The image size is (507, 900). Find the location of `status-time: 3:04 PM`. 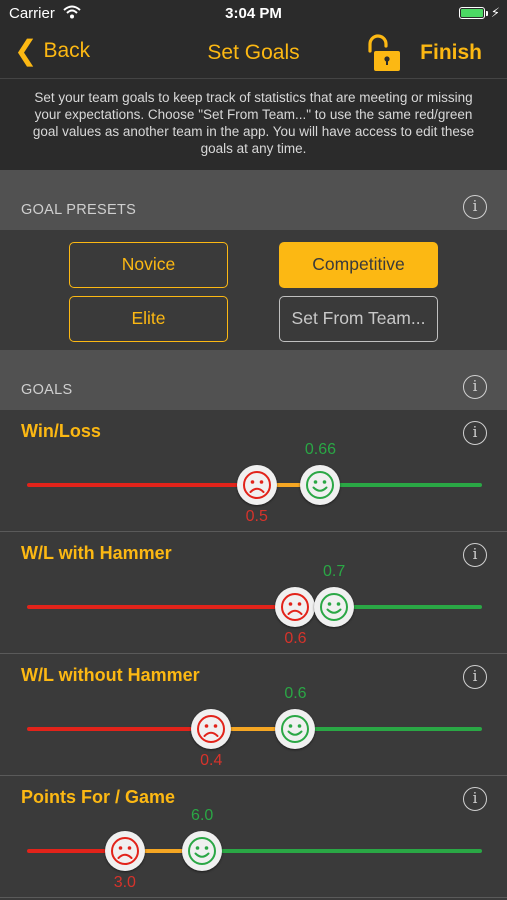

status-time: 3:04 PM is located at coordinates (253, 13).